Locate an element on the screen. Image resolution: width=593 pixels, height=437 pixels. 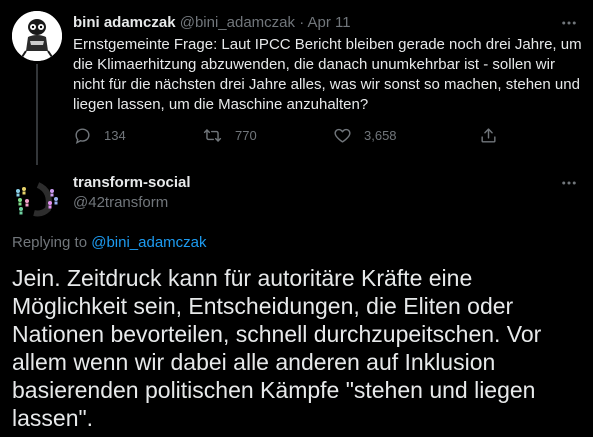
thread-line is located at coordinates (37, 114).